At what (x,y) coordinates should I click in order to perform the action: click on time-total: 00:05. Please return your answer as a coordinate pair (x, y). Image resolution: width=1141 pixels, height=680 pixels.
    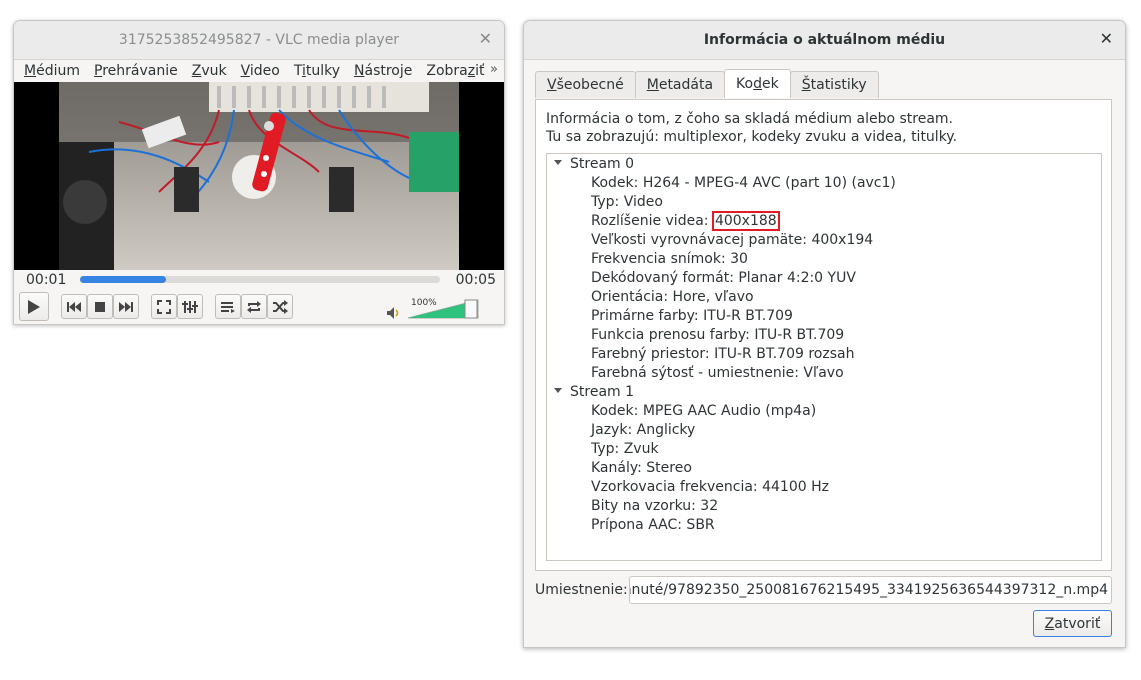
    Looking at the image, I should click on (475, 280).